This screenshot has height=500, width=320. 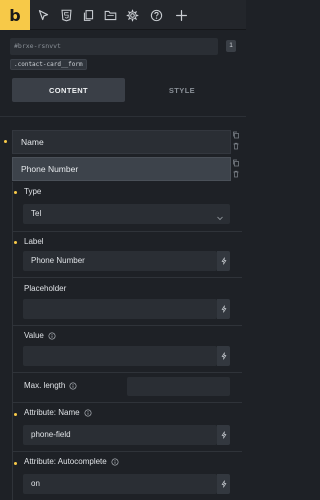 I want to click on attr-autocomplete-label: Attribute: Autocomplete, so click(x=71, y=461).